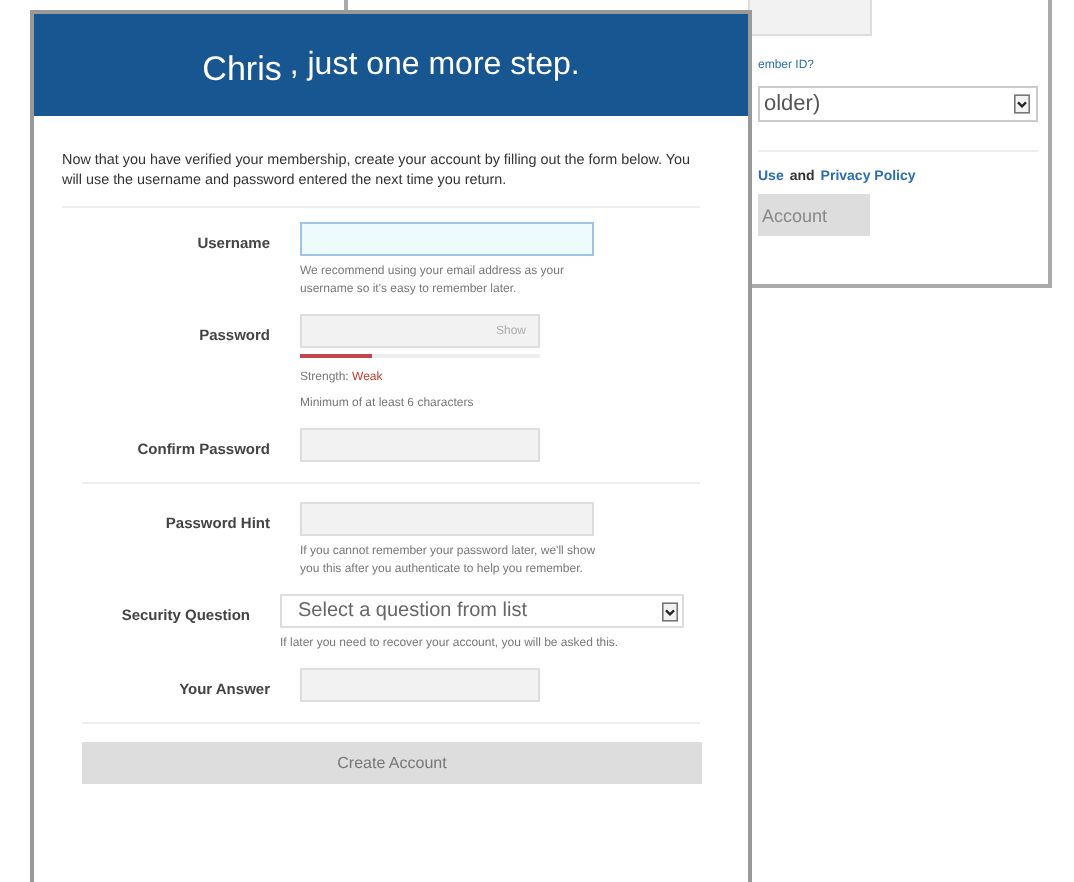 This screenshot has width=1074, height=882. What do you see at coordinates (898, 104) in the screenshot?
I see `dropdown: older)` at bounding box center [898, 104].